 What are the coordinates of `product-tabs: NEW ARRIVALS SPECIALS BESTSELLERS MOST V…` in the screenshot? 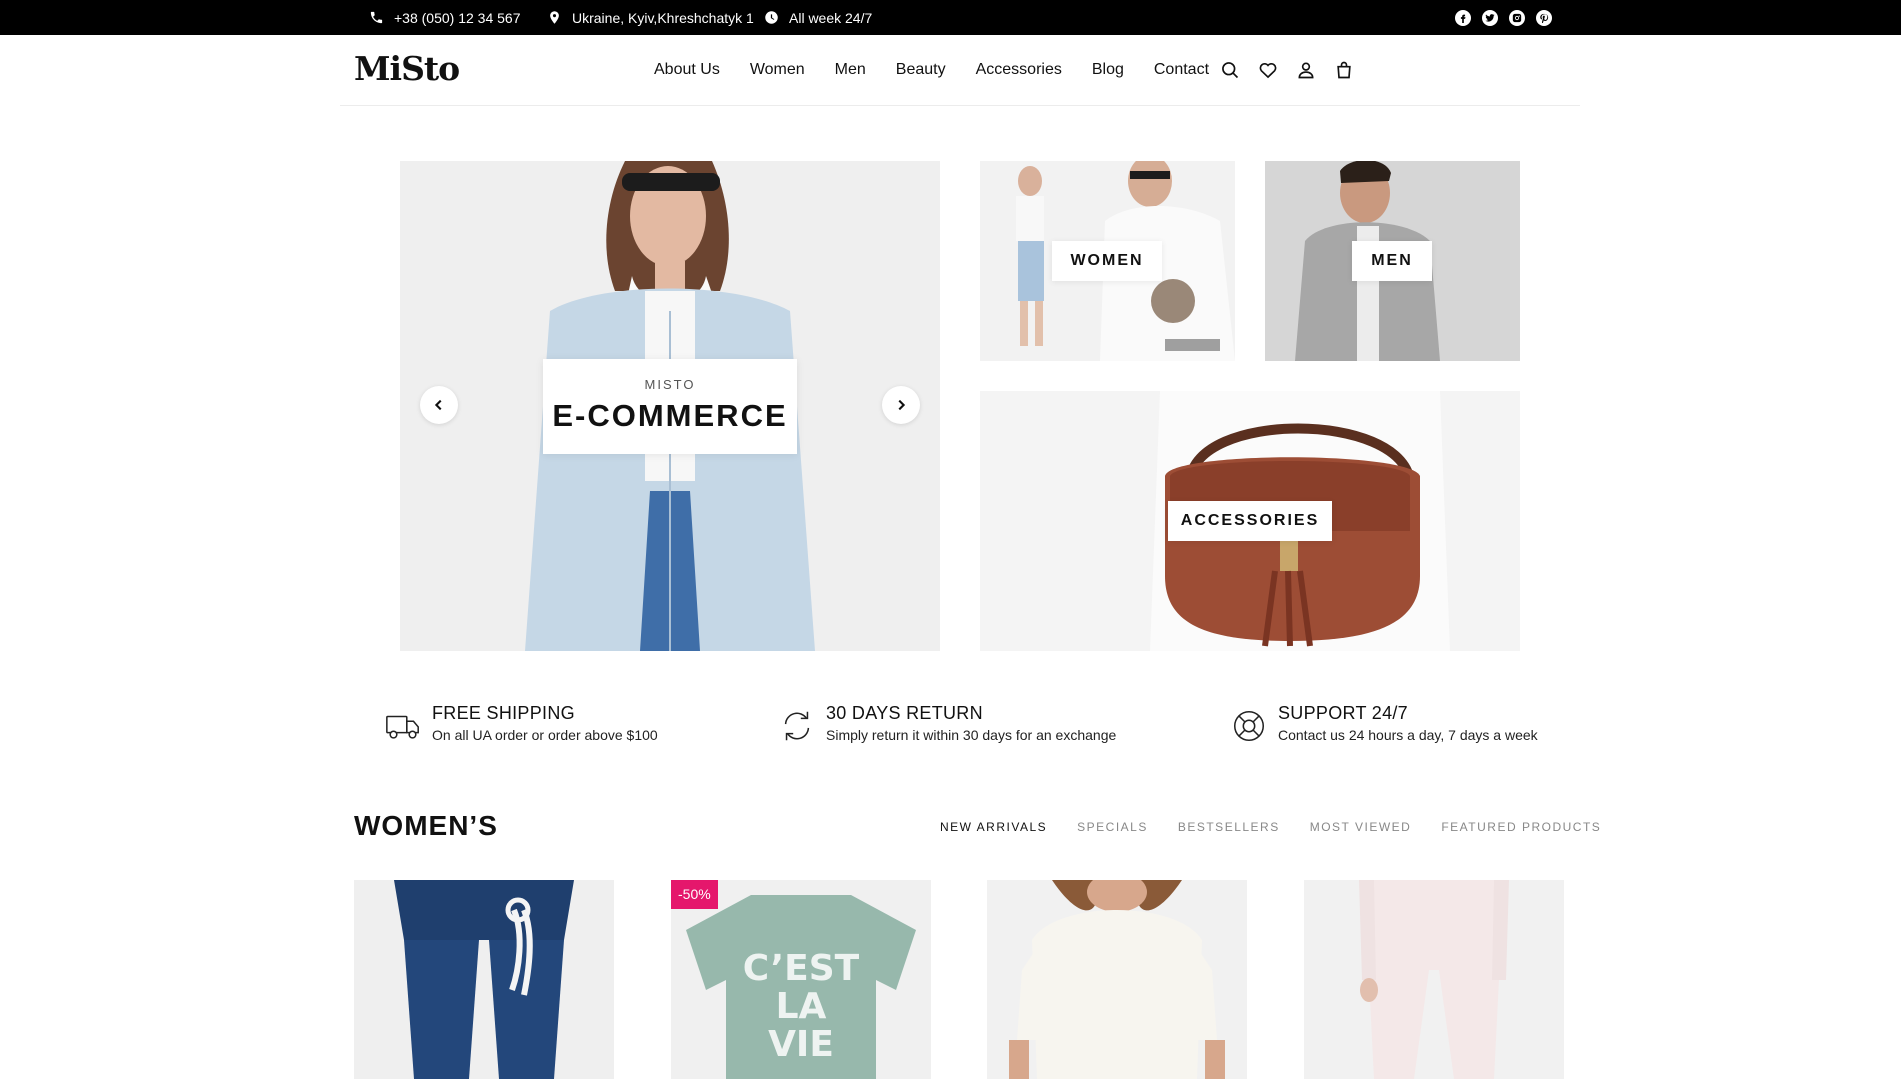 It's located at (1270, 827).